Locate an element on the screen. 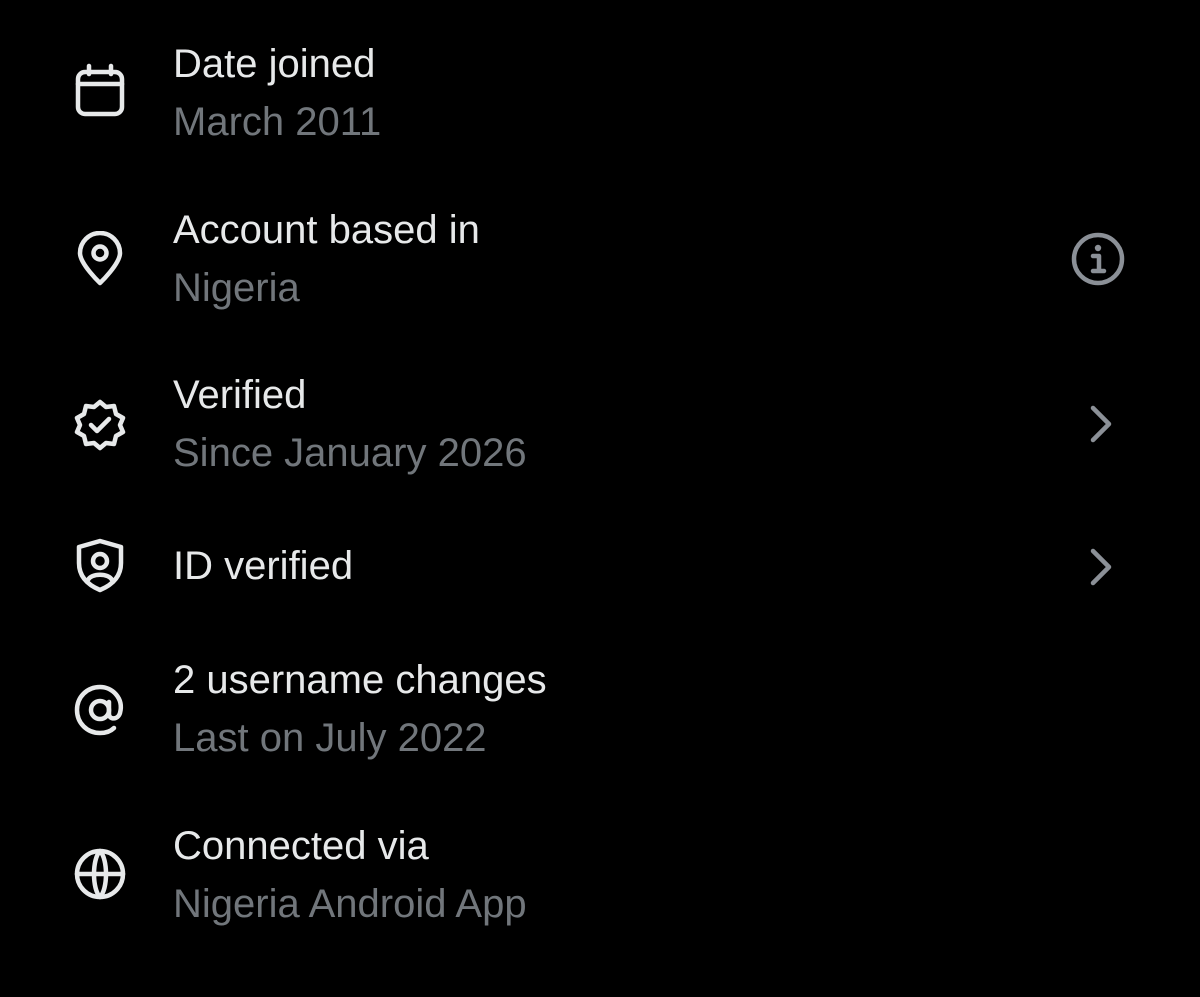 The image size is (1200, 997). row-subtitle: Since January 2026 is located at coordinates (350, 453).